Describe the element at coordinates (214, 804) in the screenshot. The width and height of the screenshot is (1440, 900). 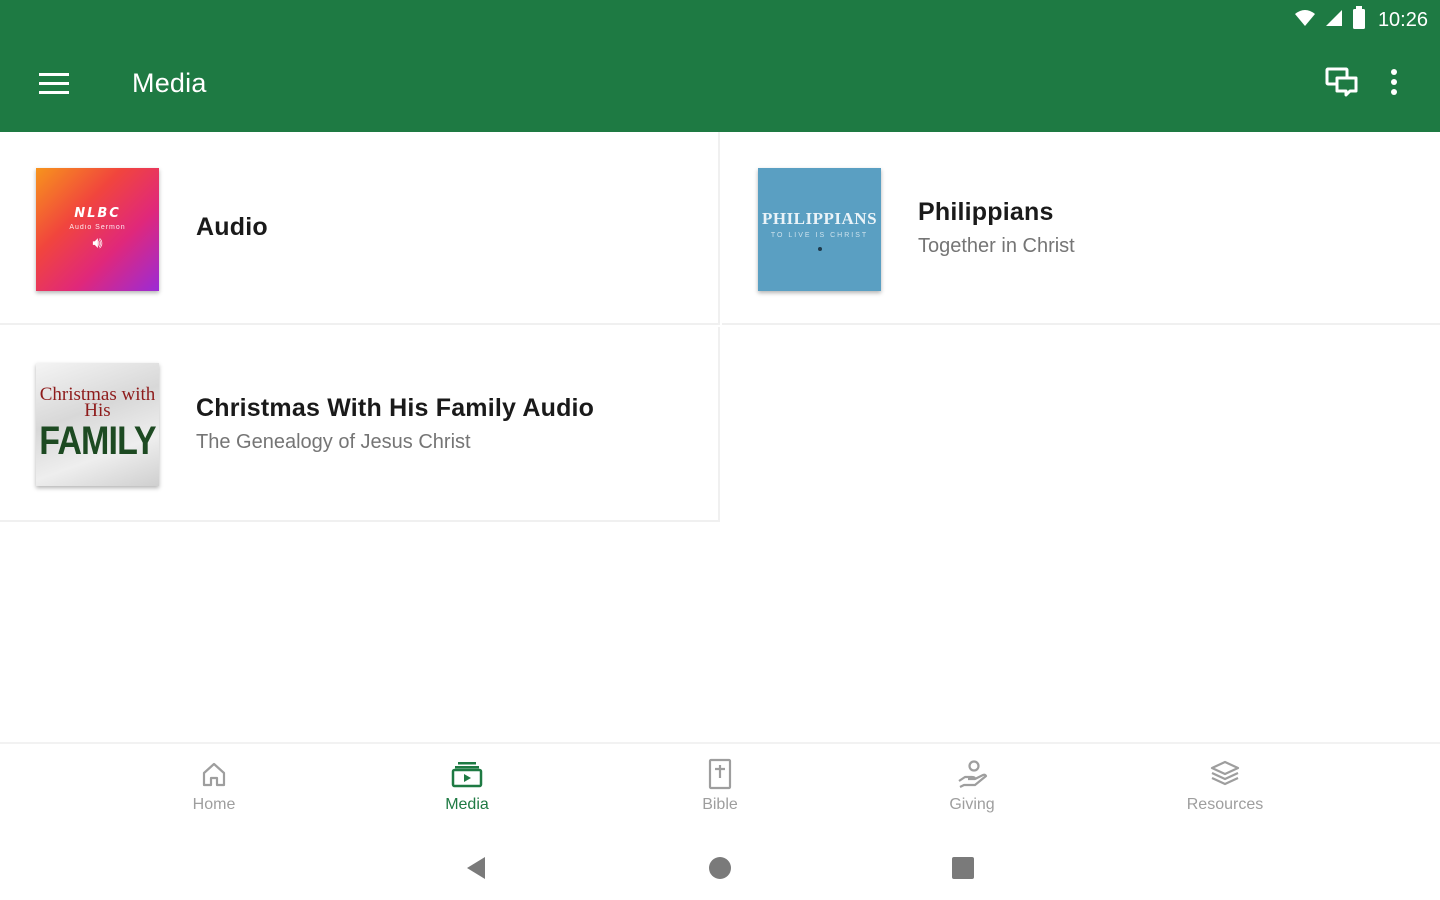
I see `nav-label: Home` at that location.